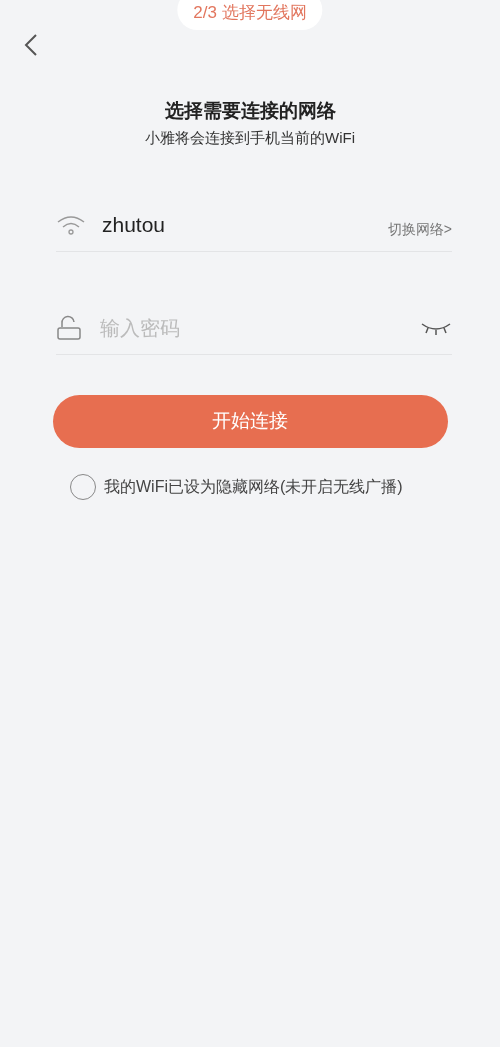  I want to click on password-field: 输入密码, so click(259, 327).